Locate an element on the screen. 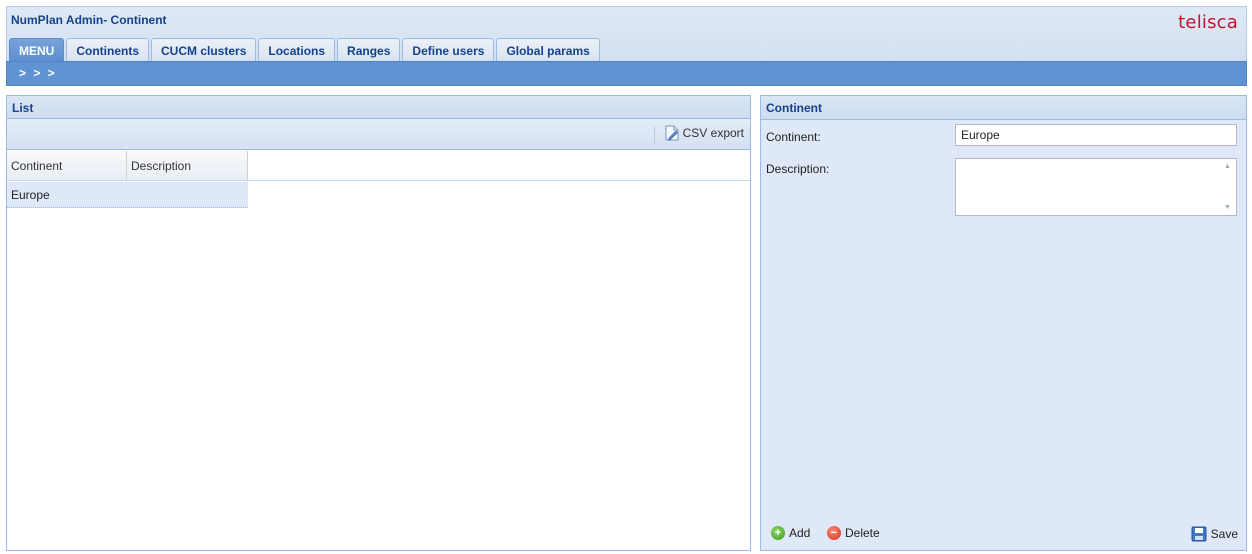  delete-icon: − is located at coordinates (834, 533).